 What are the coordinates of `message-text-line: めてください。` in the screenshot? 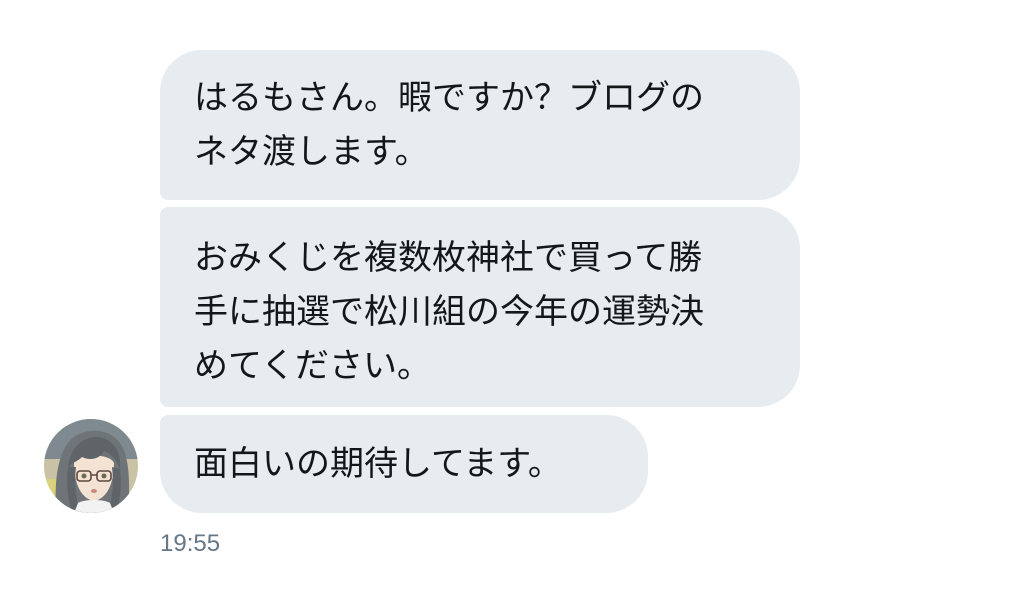 It's located at (312, 366).